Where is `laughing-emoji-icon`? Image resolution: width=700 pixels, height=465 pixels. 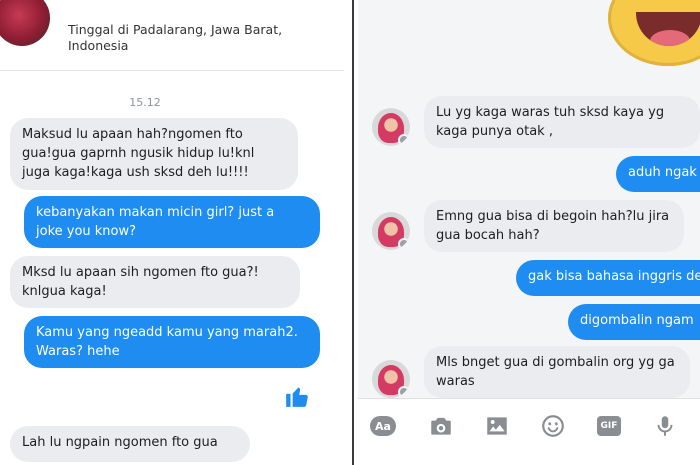 laughing-emoji-icon is located at coordinates (654, 33).